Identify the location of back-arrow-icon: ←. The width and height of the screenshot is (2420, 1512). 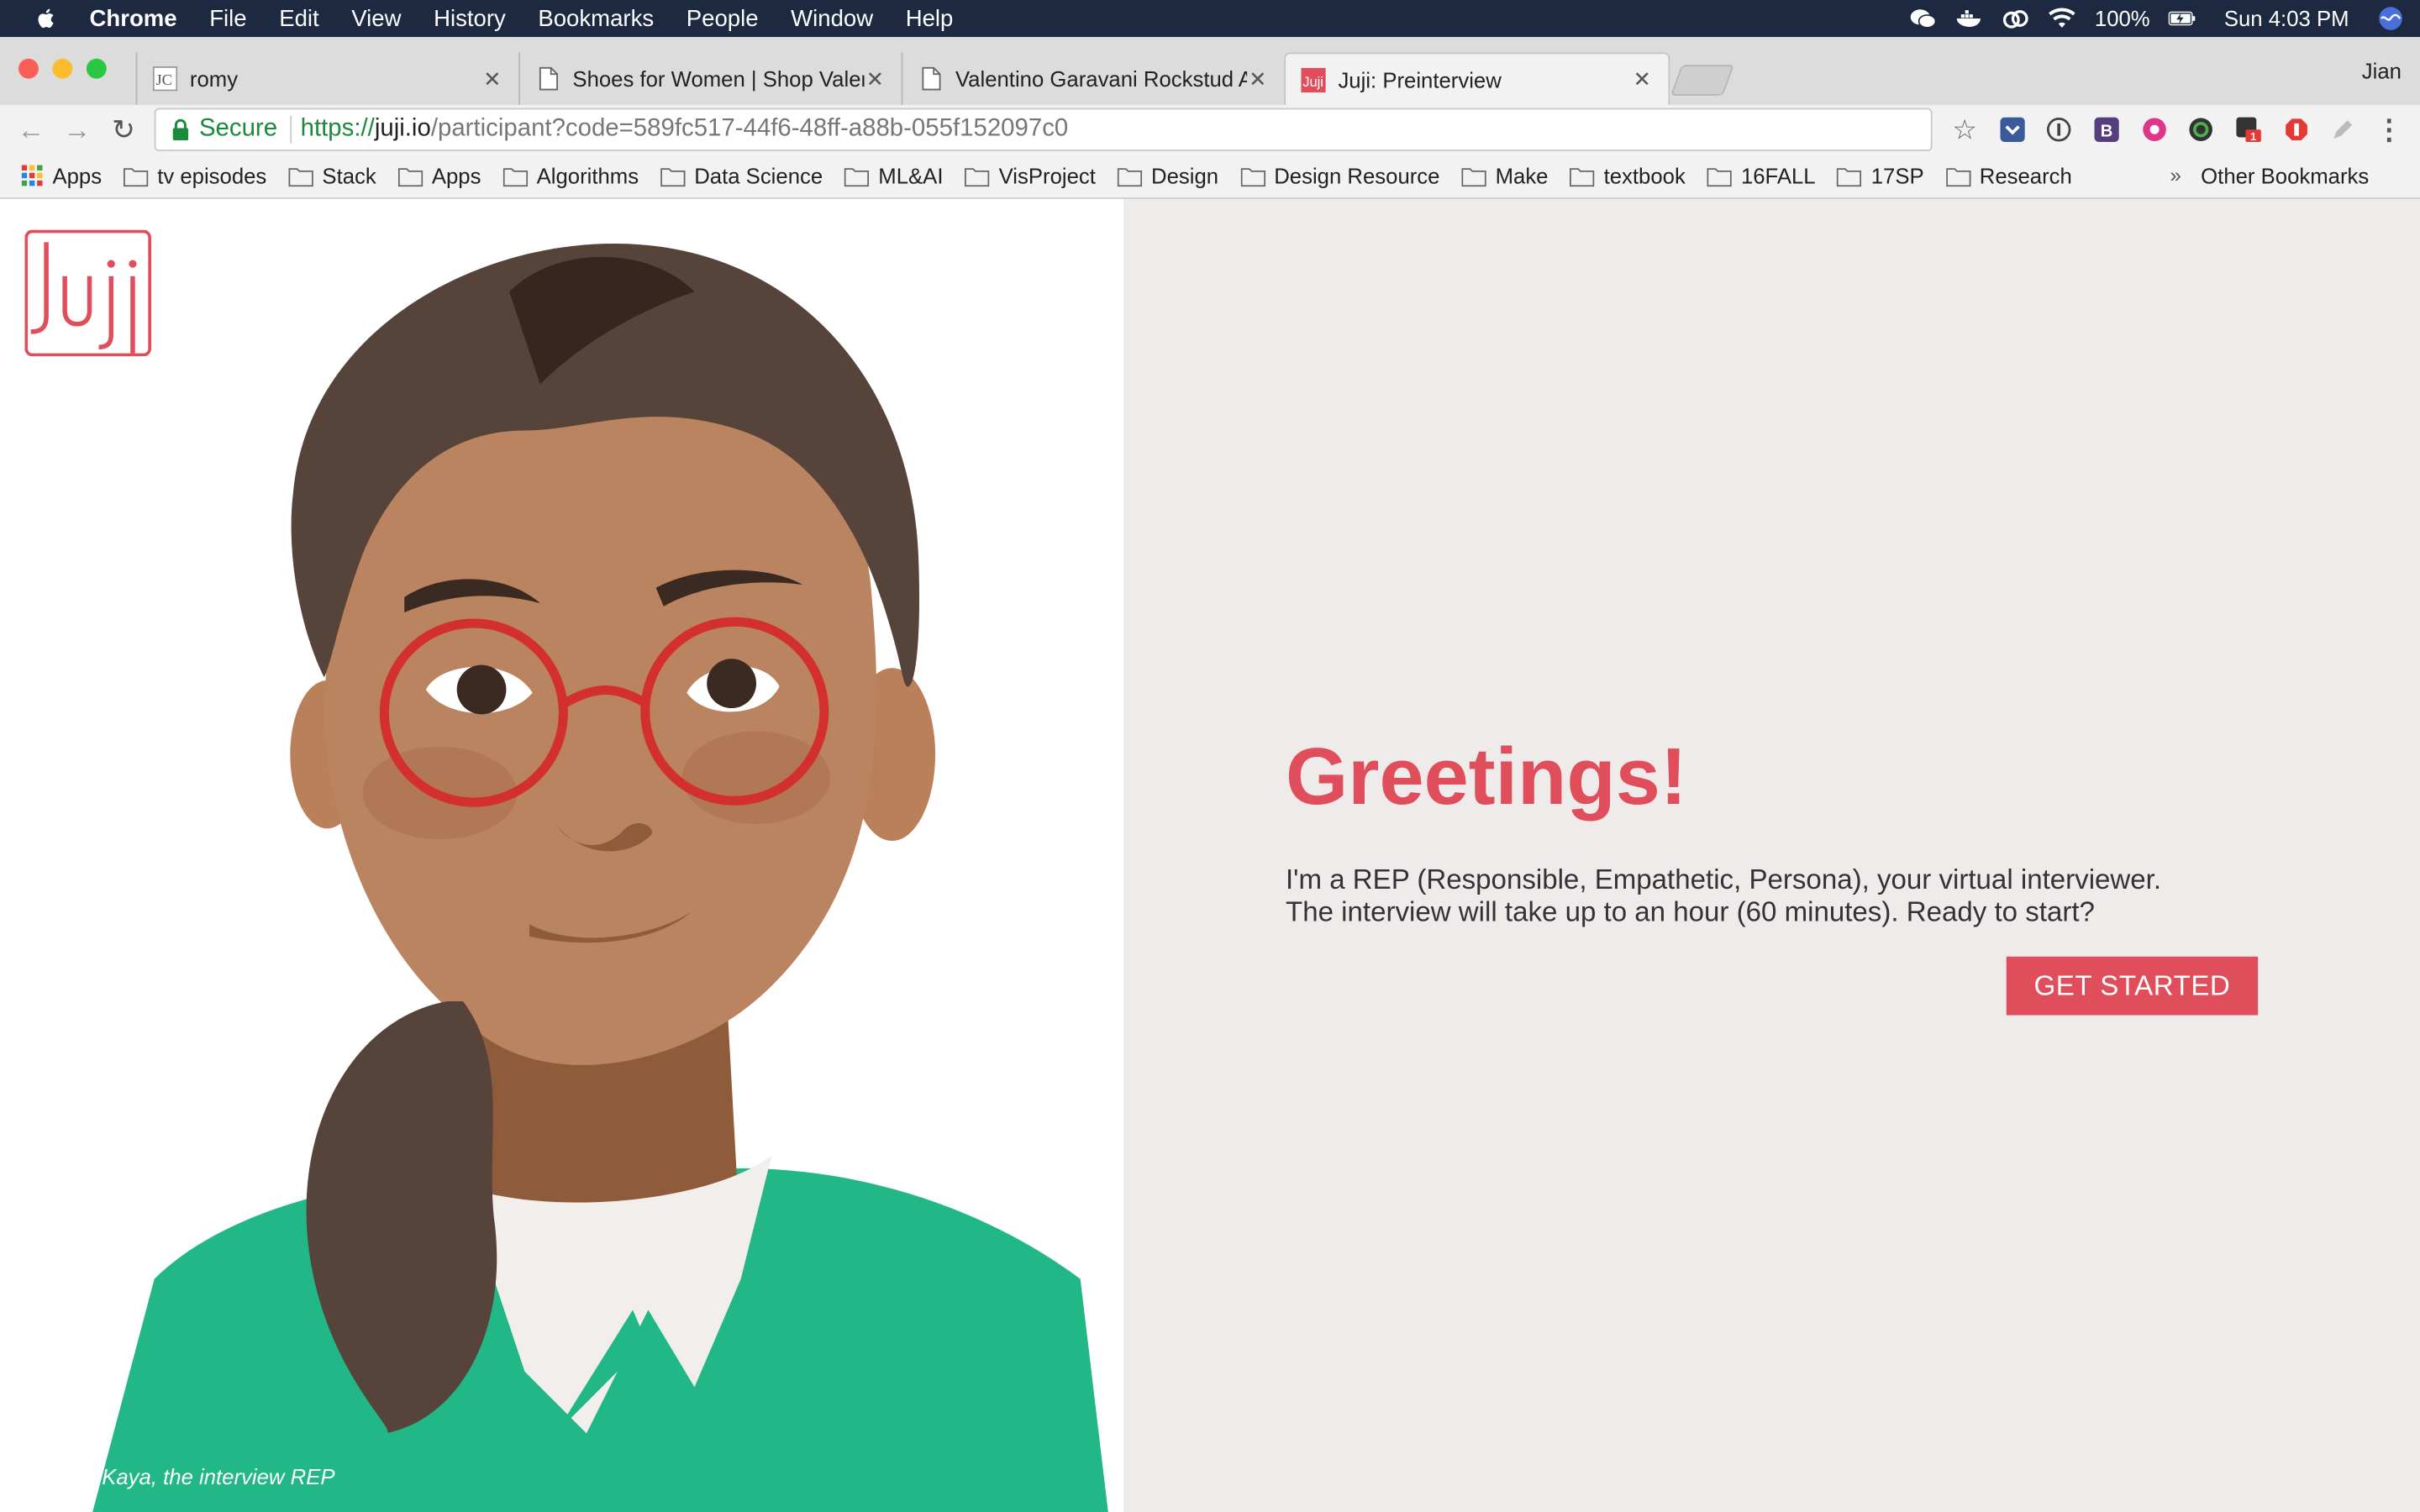
(30, 129).